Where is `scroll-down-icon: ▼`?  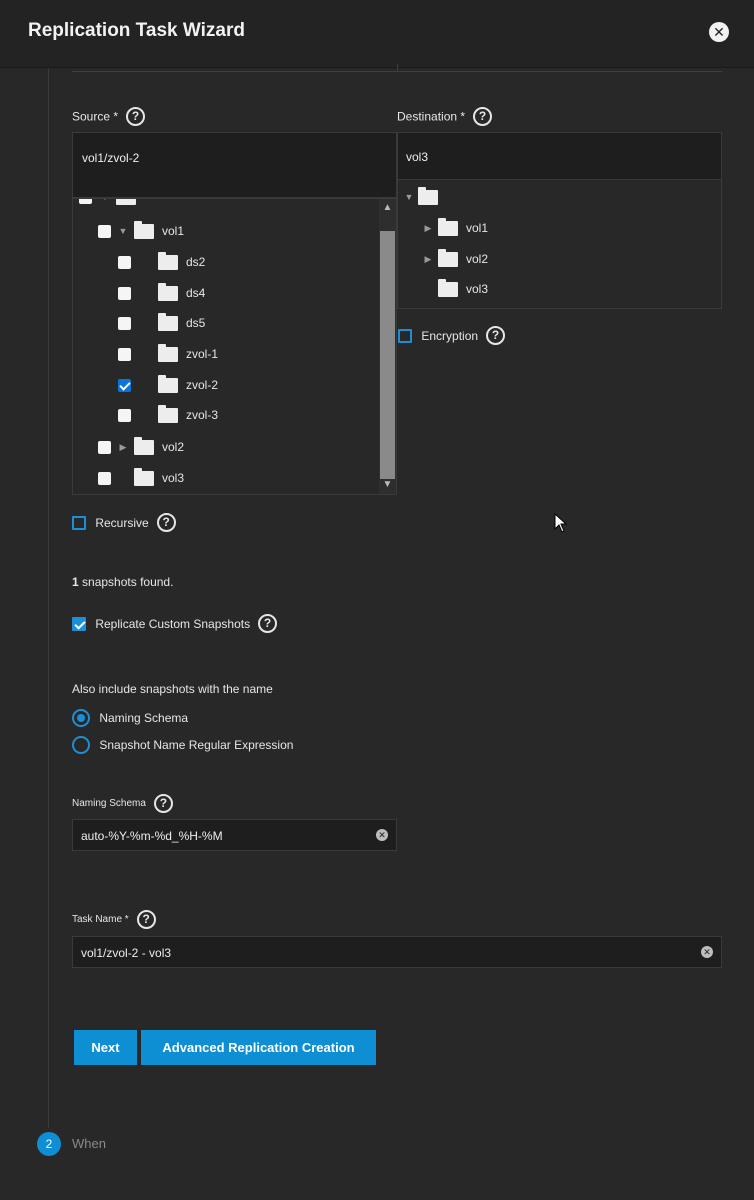
scroll-down-icon: ▼ is located at coordinates (387, 485).